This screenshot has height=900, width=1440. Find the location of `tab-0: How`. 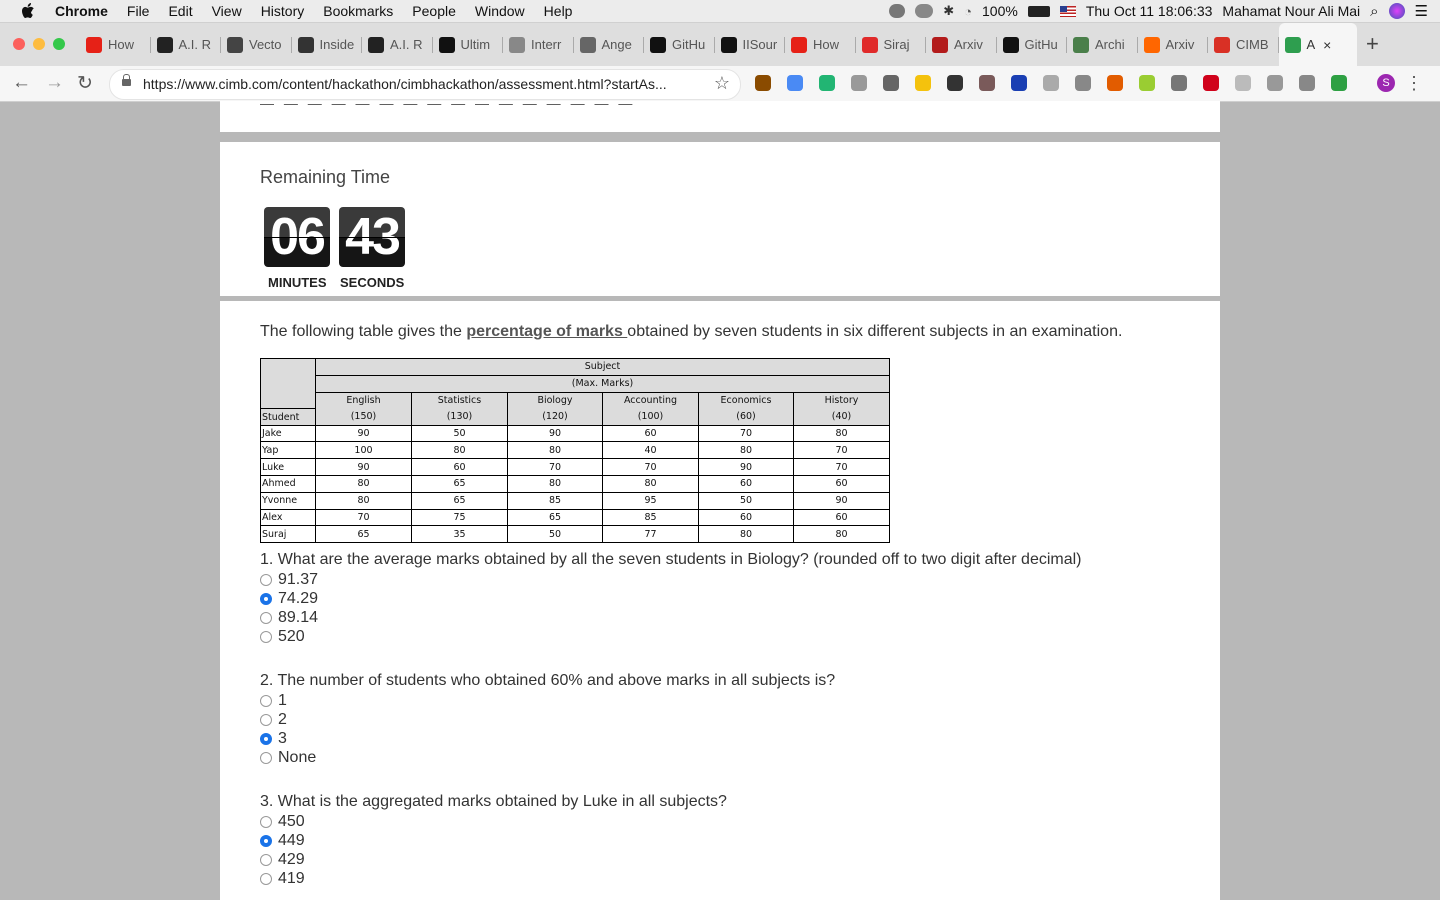

tab-0: How is located at coordinates (117, 44).